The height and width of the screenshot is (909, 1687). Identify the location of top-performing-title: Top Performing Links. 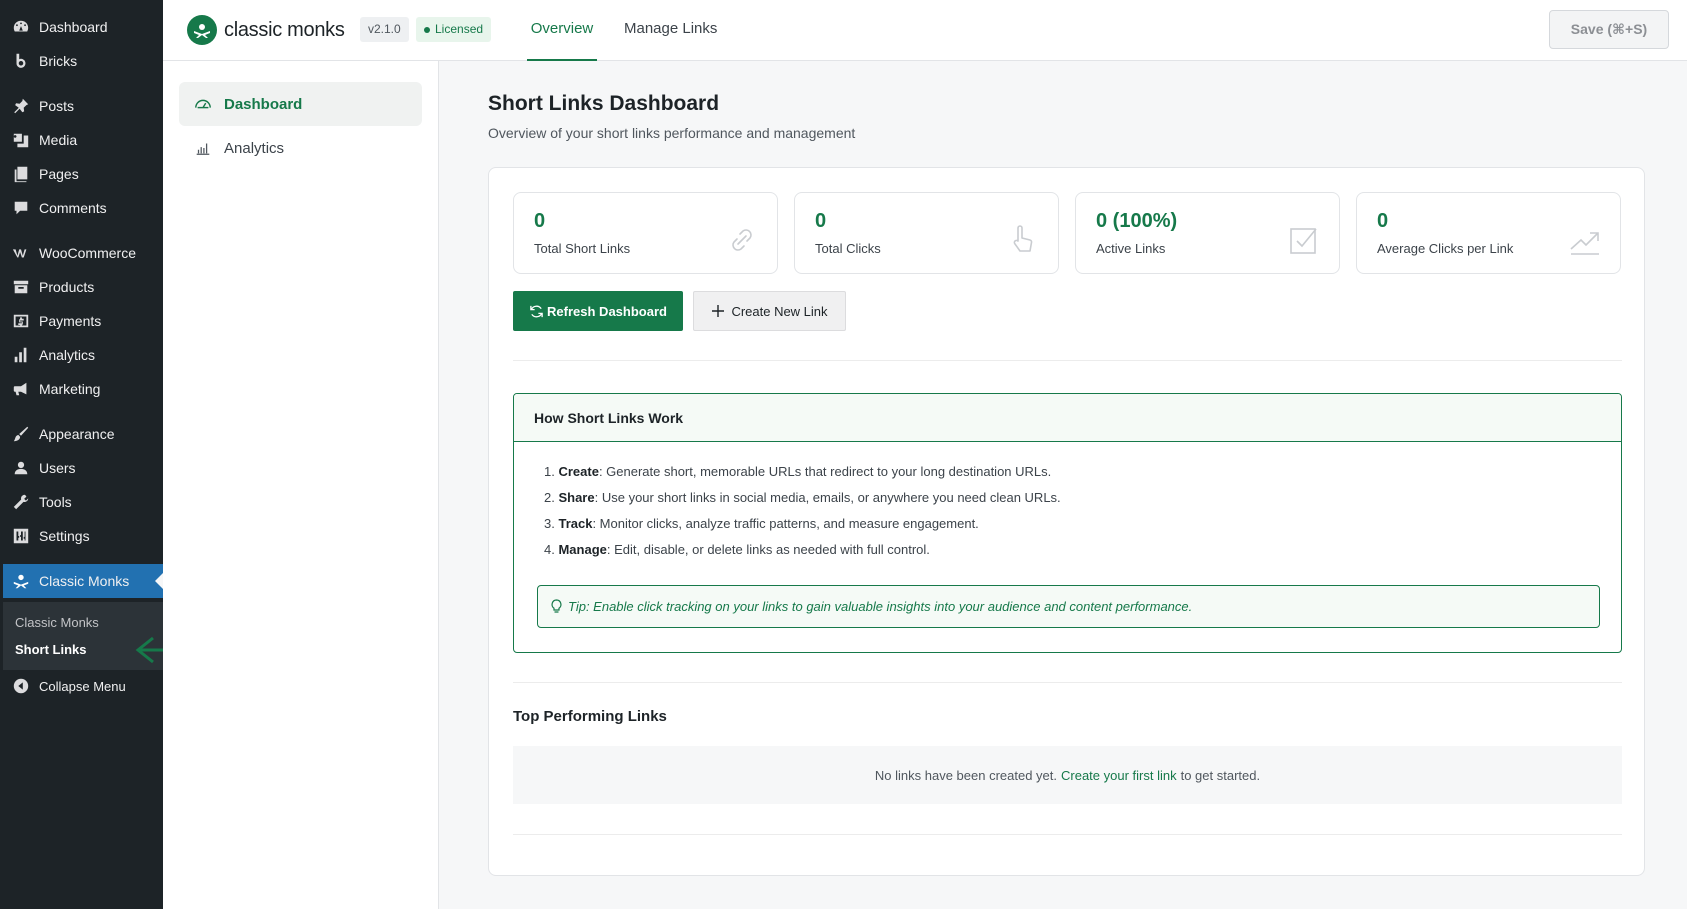
(590, 716).